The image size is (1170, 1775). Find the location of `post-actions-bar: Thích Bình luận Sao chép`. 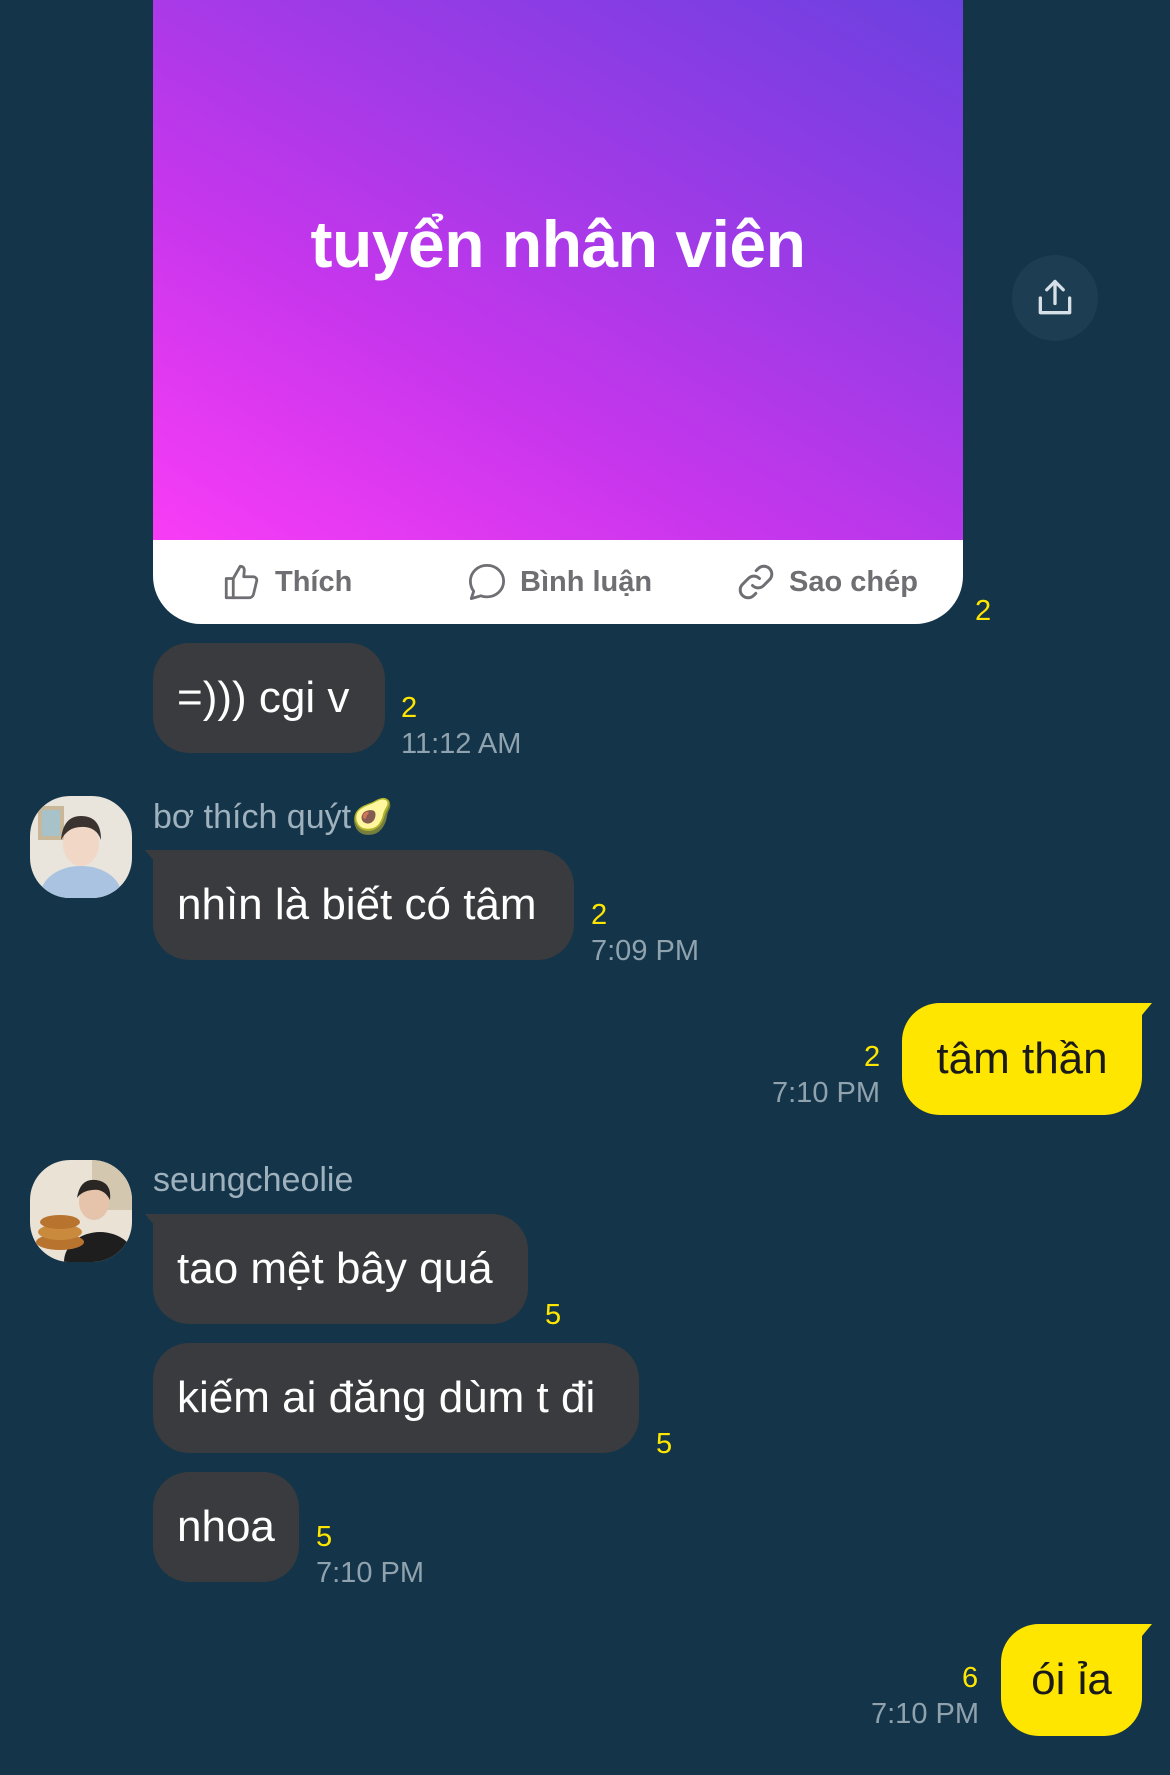

post-actions-bar: Thích Bình luận Sao chép is located at coordinates (558, 582).